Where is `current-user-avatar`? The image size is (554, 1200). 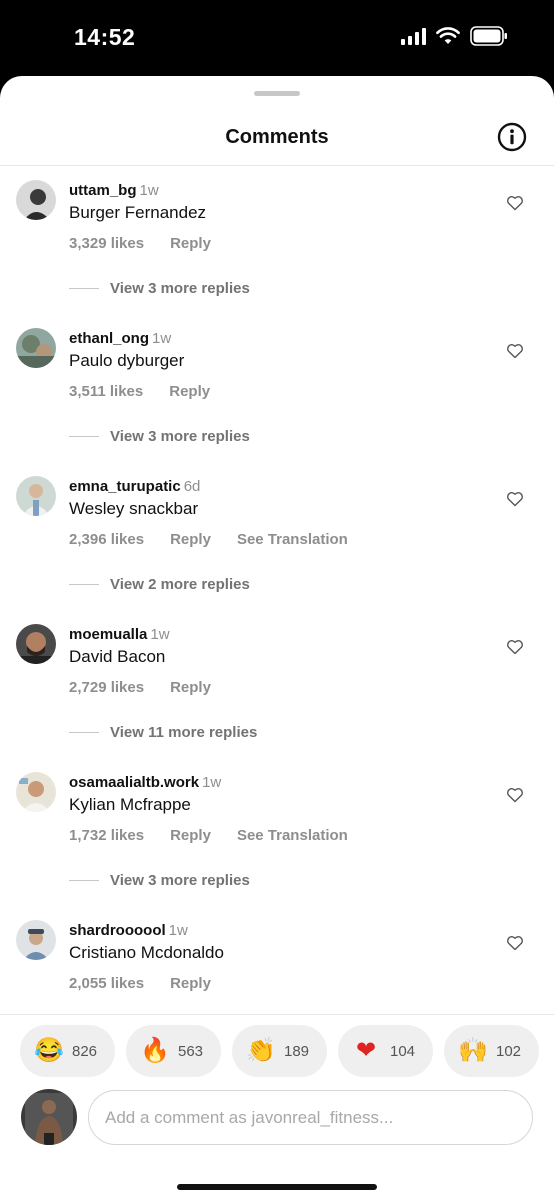 current-user-avatar is located at coordinates (49, 1117).